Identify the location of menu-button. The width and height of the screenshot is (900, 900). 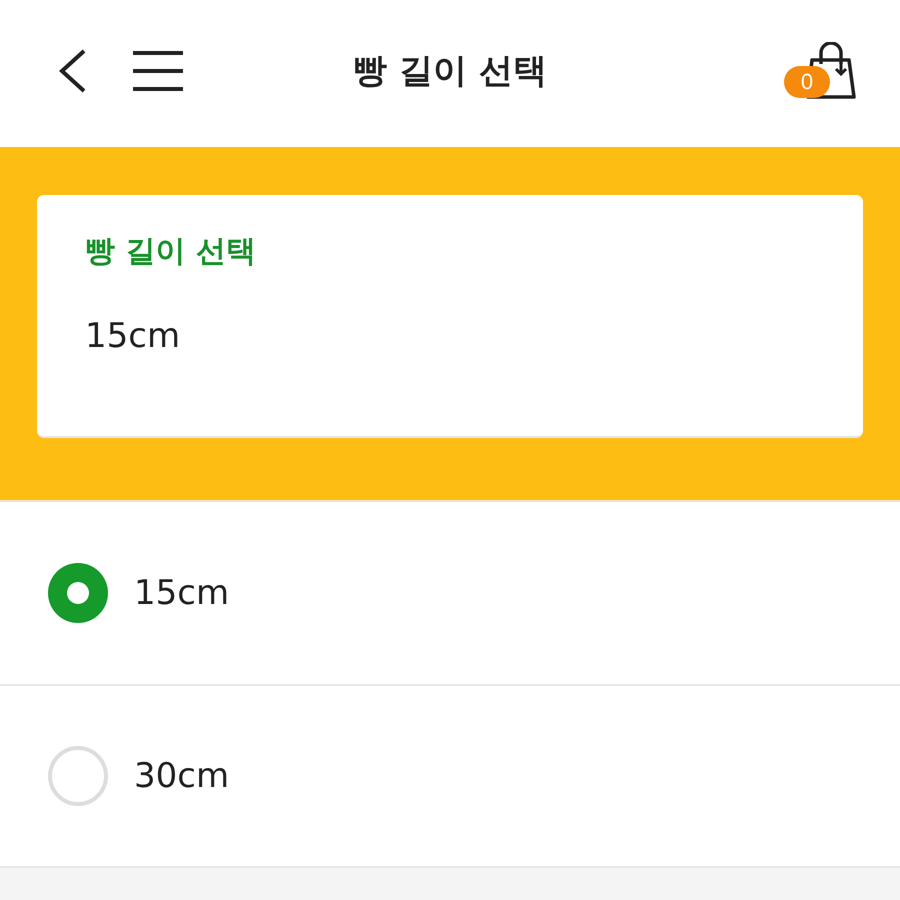
(158, 70).